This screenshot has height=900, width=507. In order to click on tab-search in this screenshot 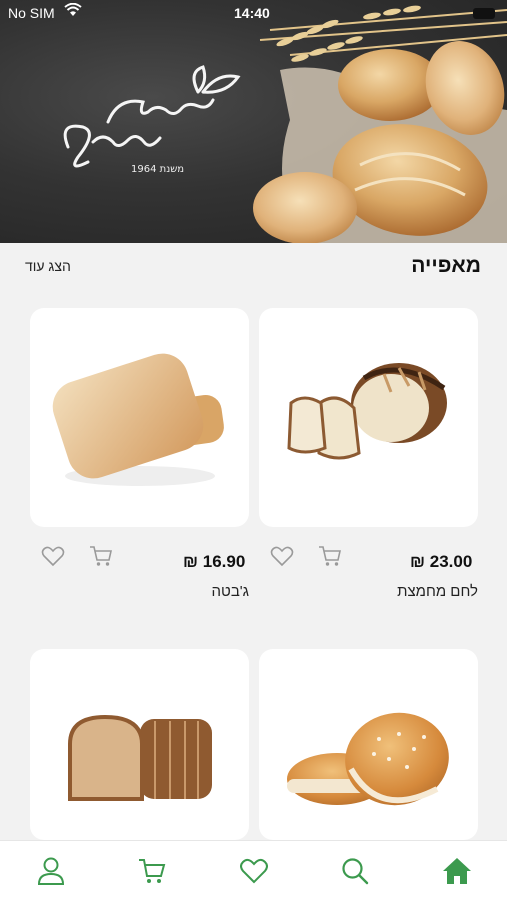, I will do `click(355, 871)`.